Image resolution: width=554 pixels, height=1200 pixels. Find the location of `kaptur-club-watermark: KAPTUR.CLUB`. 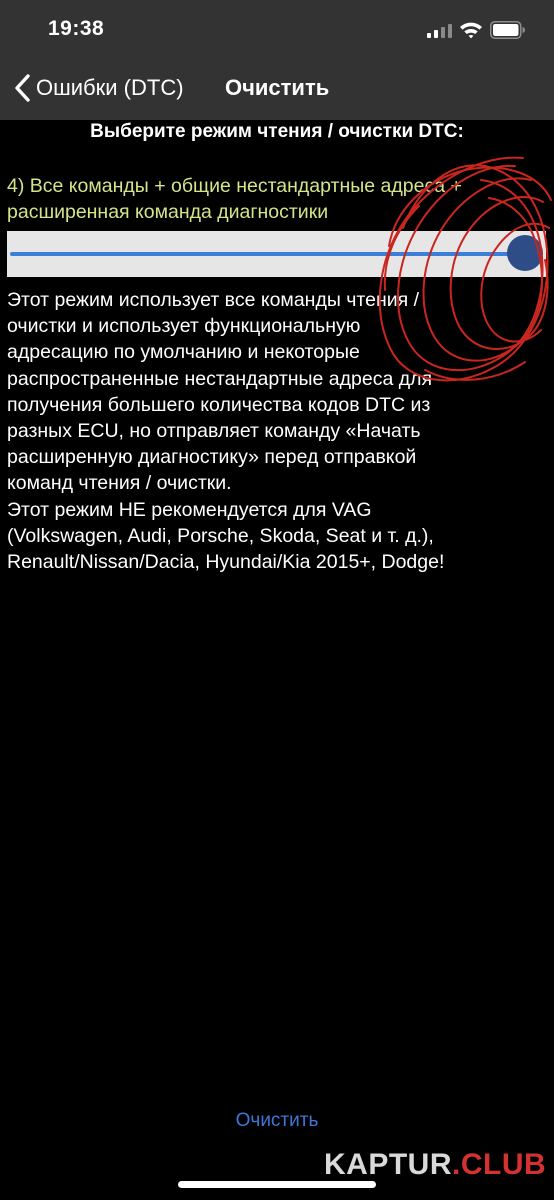

kaptur-club-watermark: KAPTUR.CLUB is located at coordinates (435, 1165).